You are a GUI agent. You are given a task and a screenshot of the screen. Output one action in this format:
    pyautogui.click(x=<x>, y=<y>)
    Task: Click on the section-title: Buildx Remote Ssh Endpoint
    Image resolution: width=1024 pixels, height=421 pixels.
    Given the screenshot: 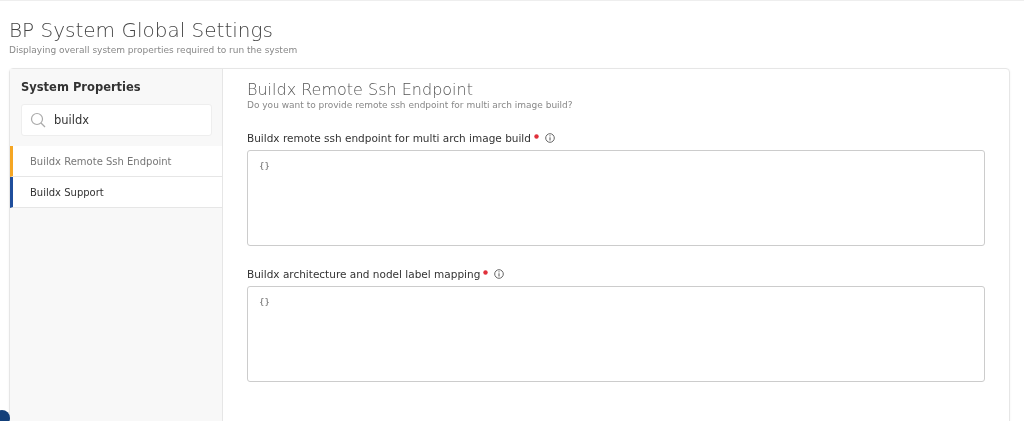 What is the action you would take?
    pyautogui.click(x=360, y=89)
    